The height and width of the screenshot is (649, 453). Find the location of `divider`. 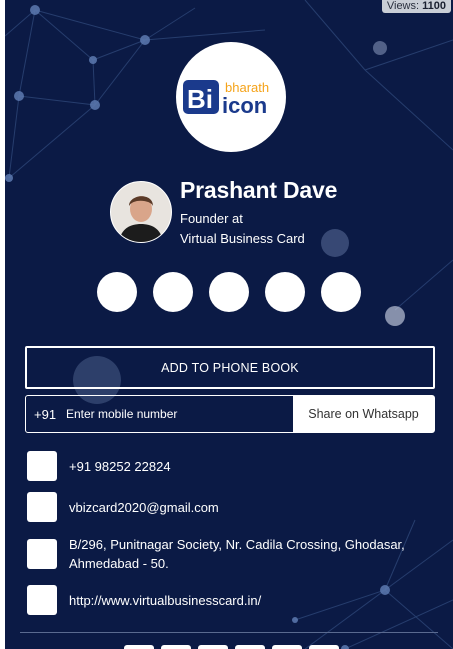

divider is located at coordinates (229, 632).